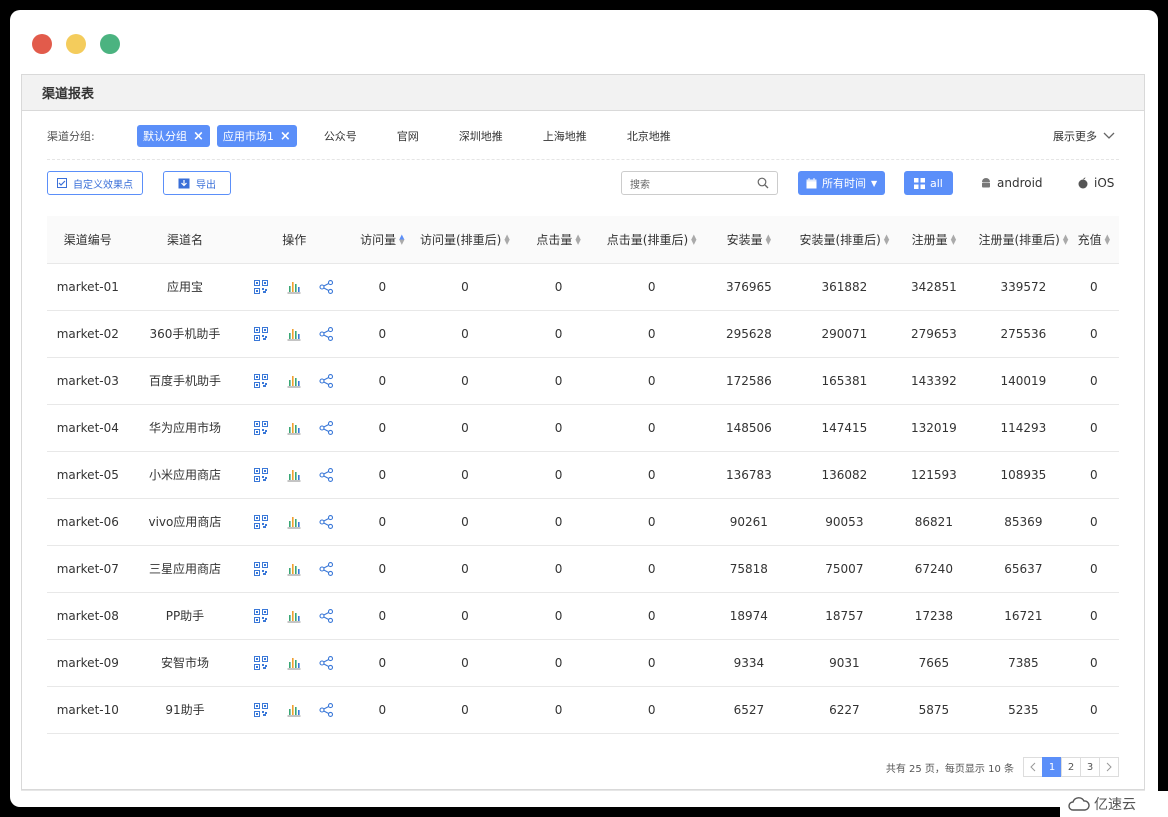 This screenshot has height=817, width=1168. I want to click on next-page-button, so click(1109, 767).